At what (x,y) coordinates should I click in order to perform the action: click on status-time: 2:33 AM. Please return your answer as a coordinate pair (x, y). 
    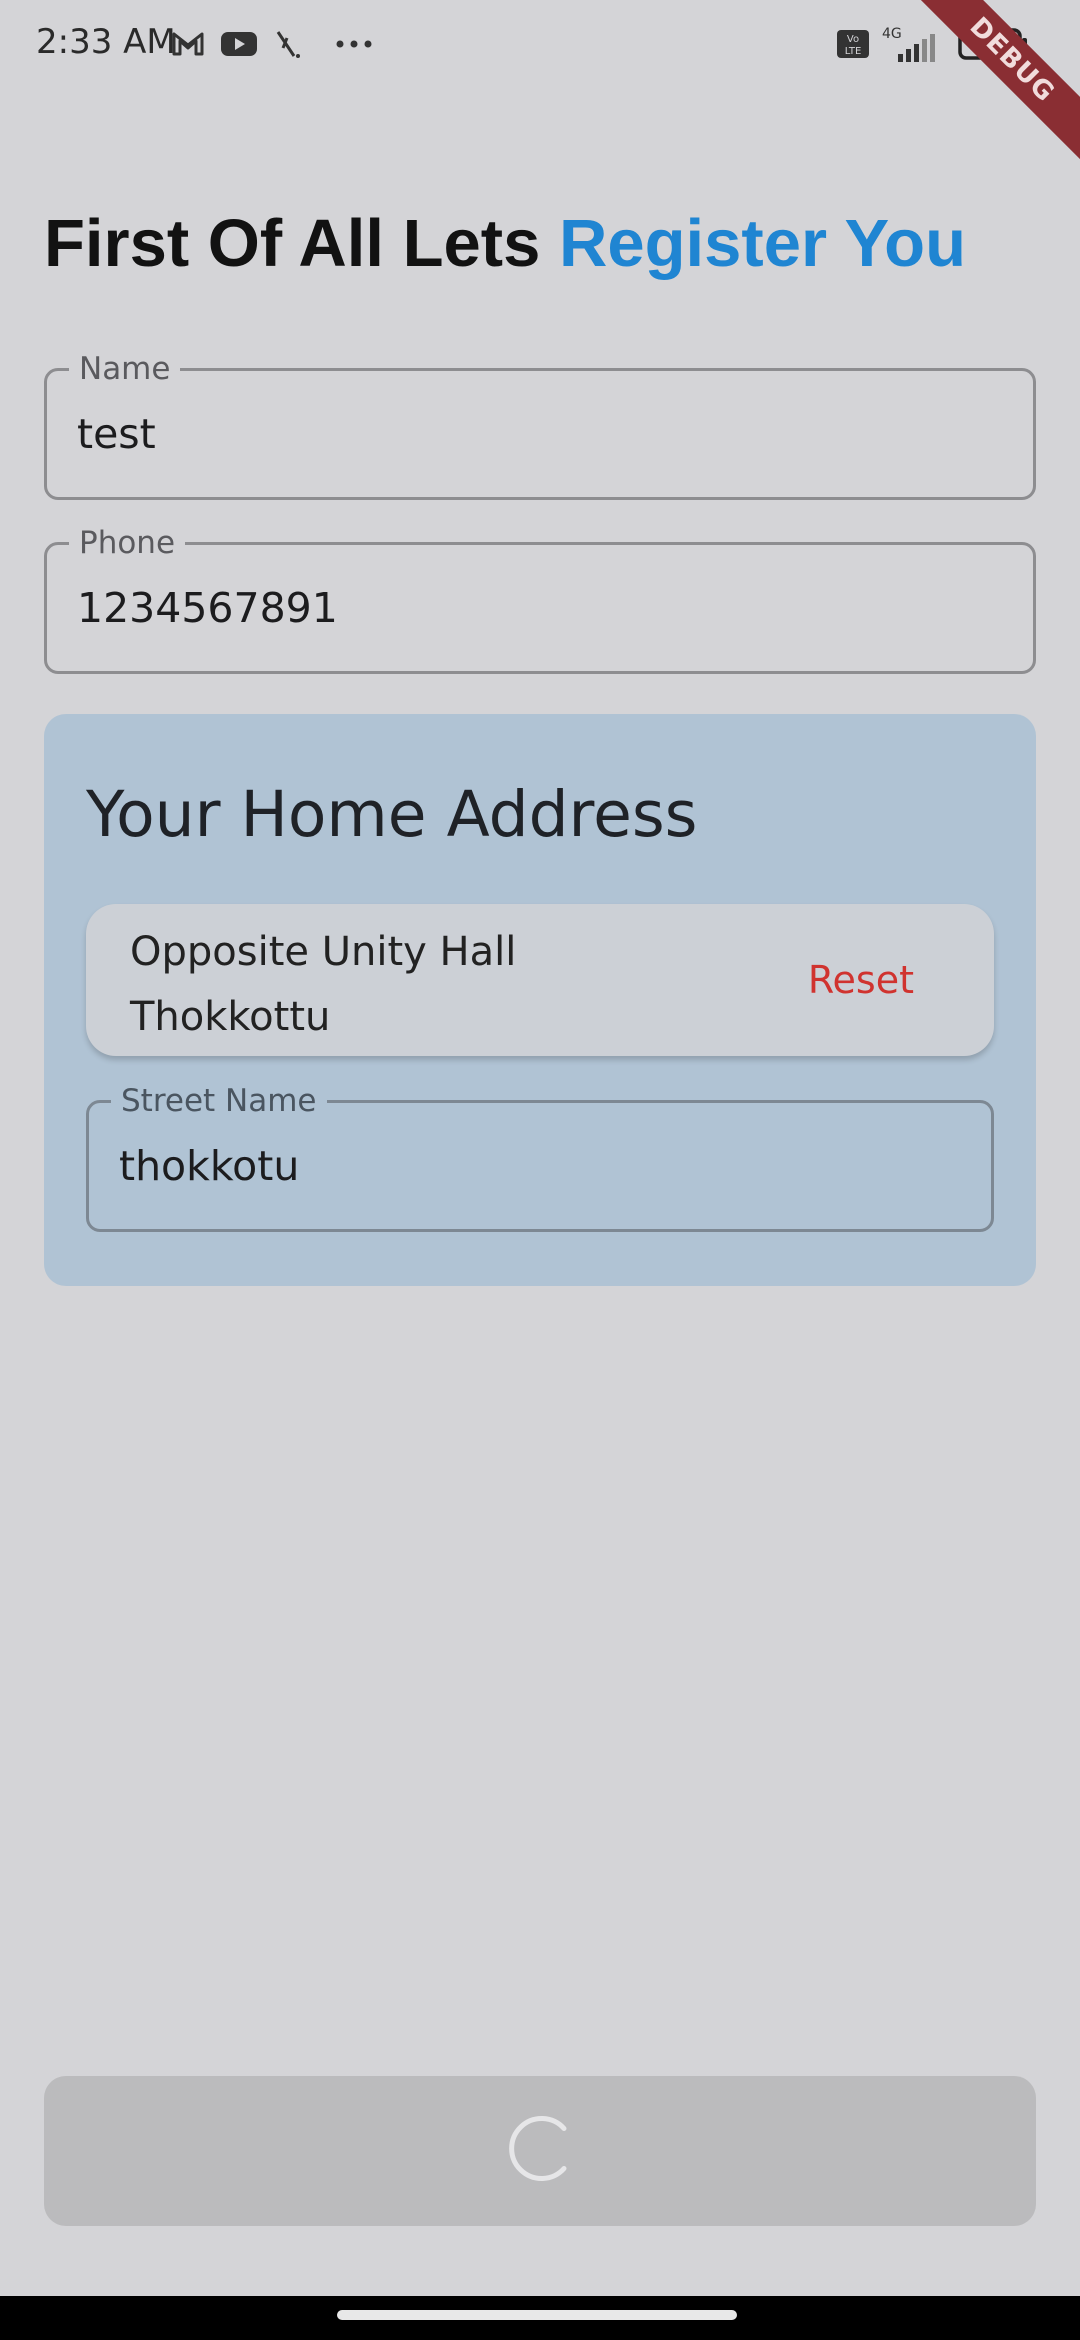
    Looking at the image, I should click on (106, 42).